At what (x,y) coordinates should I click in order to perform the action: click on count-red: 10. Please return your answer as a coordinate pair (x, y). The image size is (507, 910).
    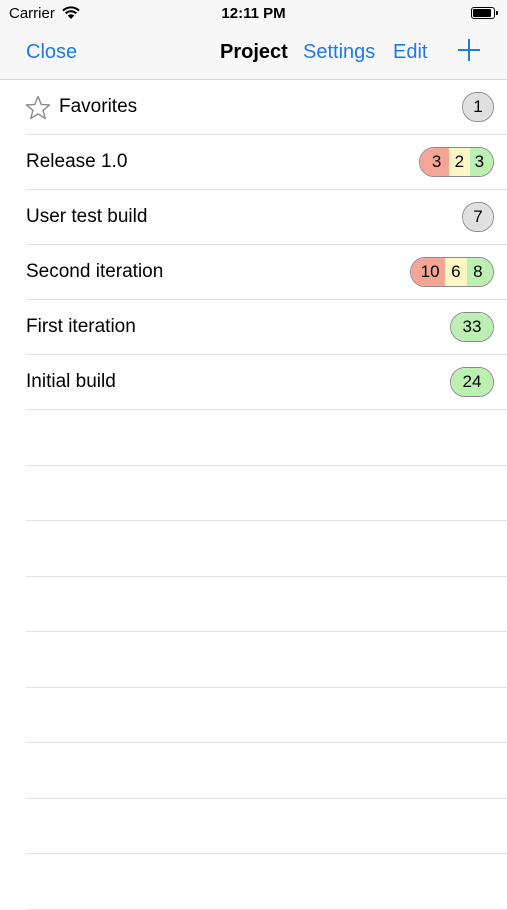
    Looking at the image, I should click on (428, 272).